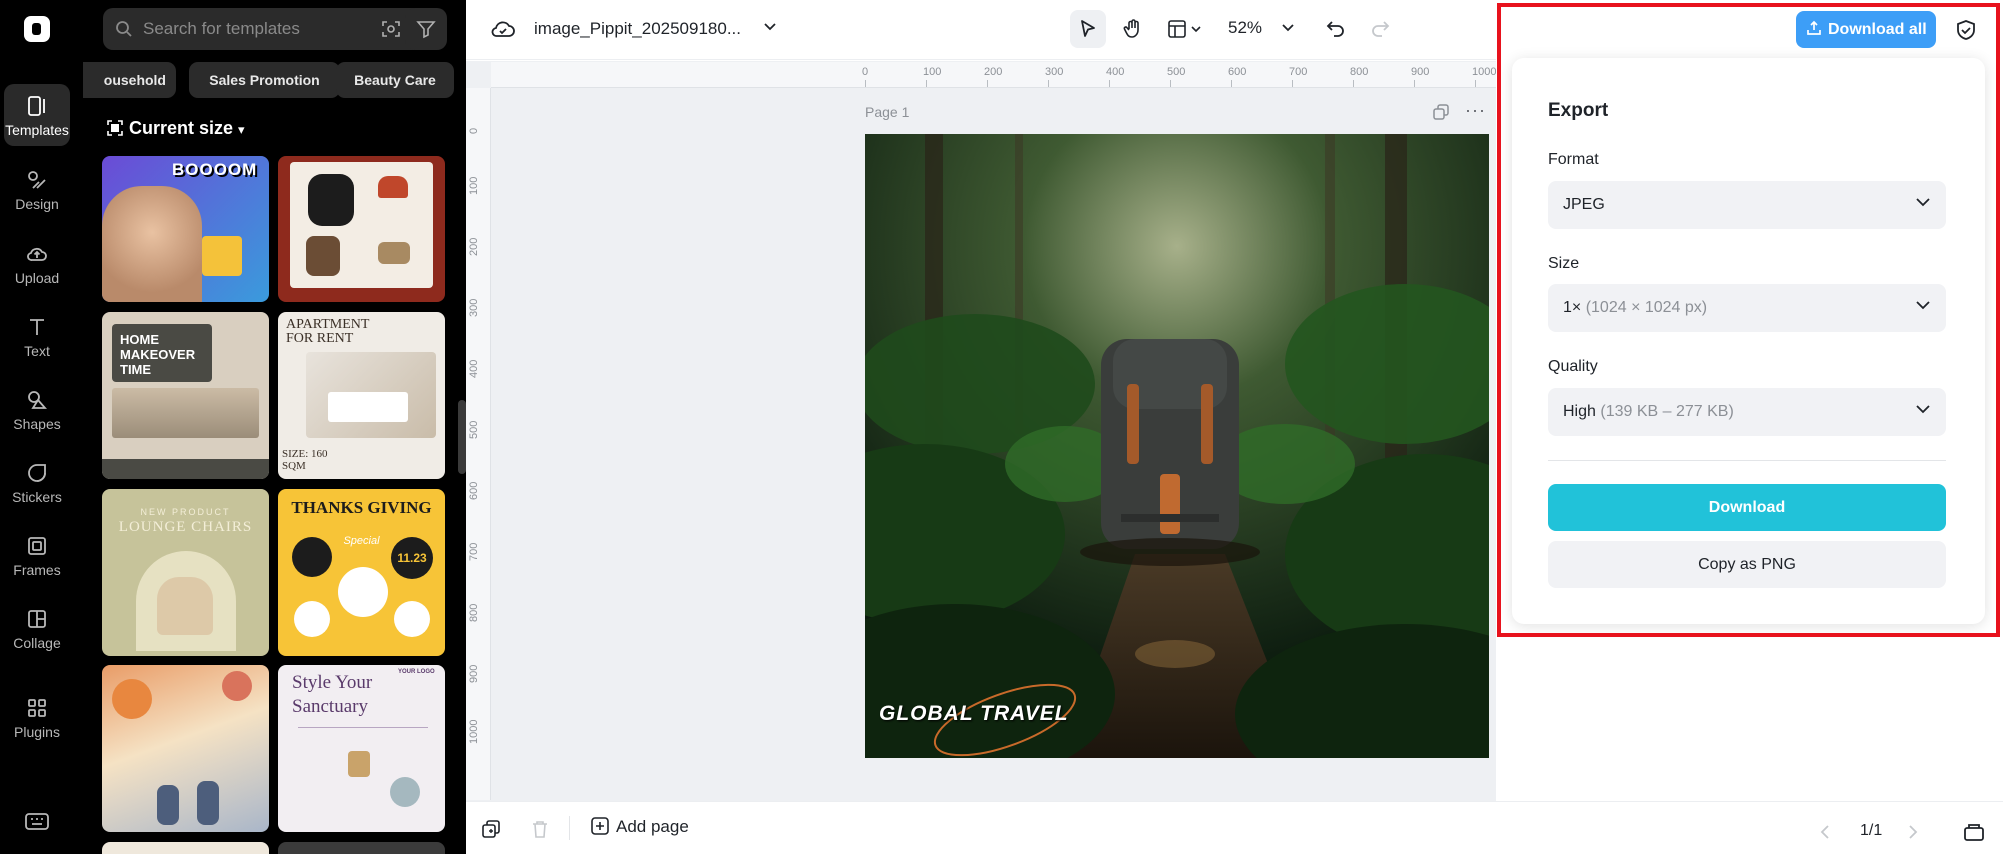  I want to click on design-icon, so click(37, 180).